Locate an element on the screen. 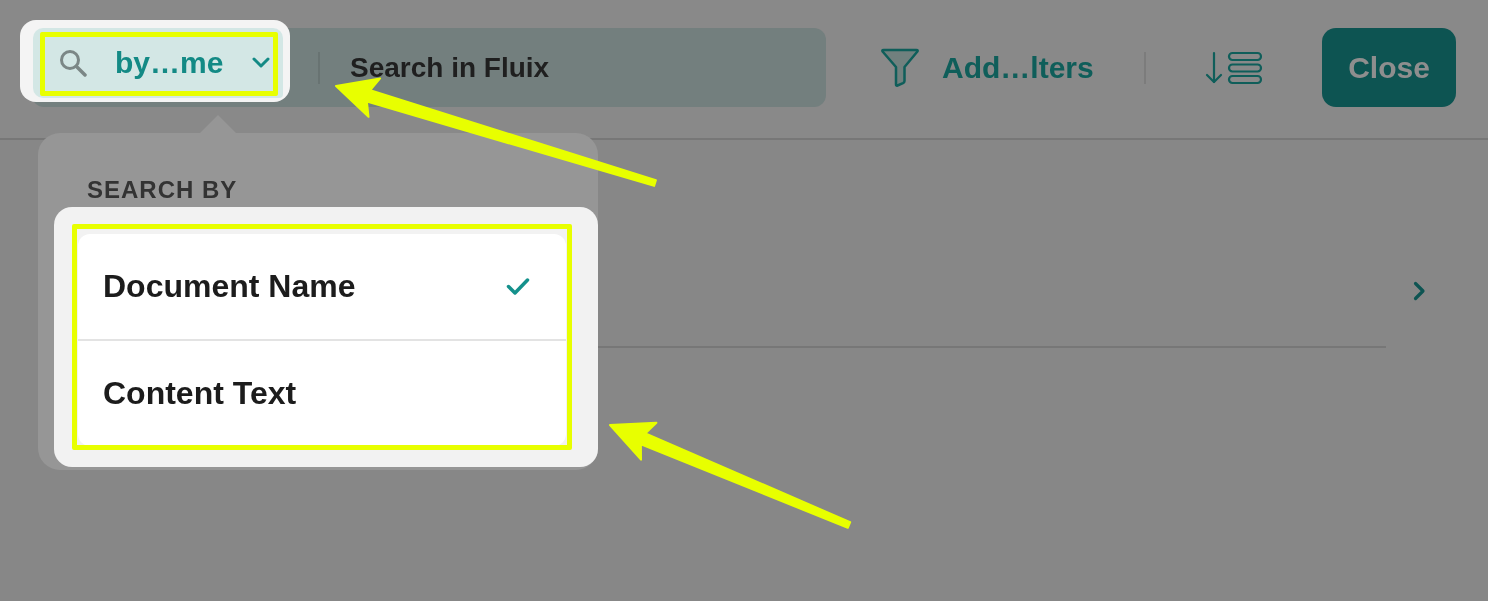 The image size is (1488, 601). sort-icon is located at coordinates (1233, 67).